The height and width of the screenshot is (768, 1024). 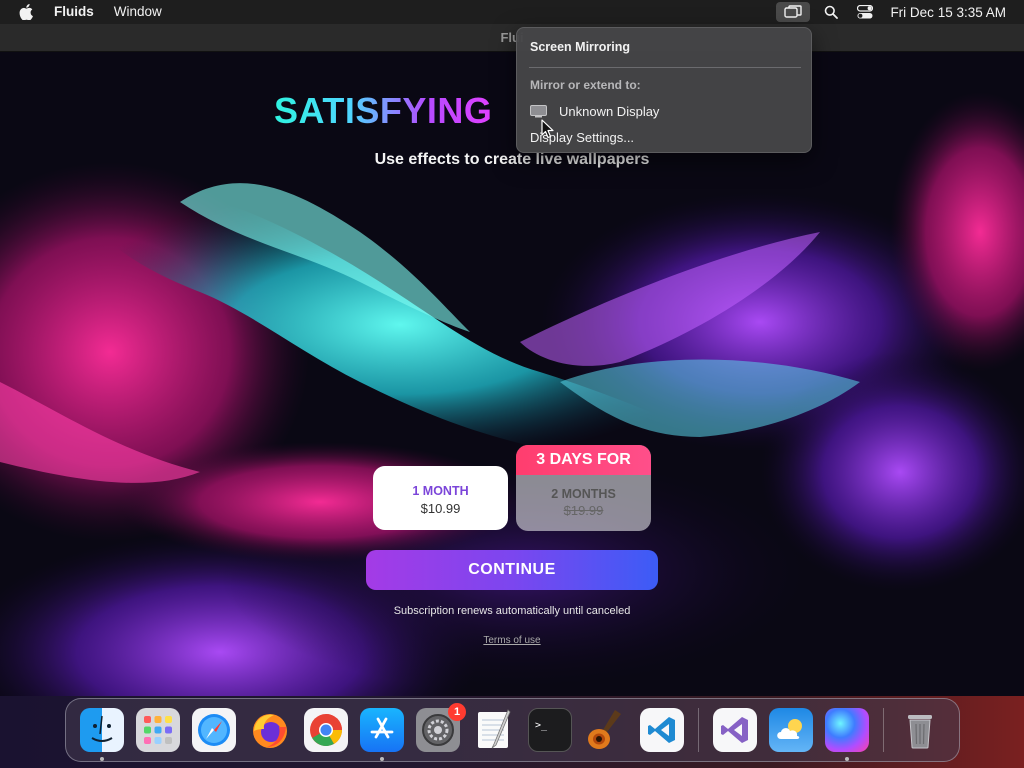 What do you see at coordinates (735, 730) in the screenshot?
I see `visual-studio-icon` at bounding box center [735, 730].